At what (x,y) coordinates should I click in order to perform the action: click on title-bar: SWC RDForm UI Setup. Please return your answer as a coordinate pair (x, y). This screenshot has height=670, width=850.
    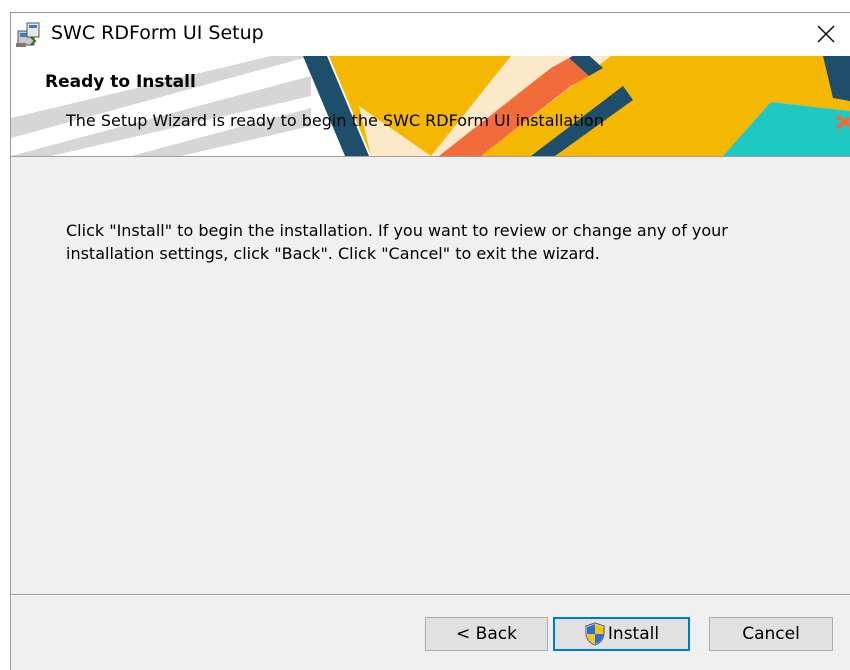
    Looking at the image, I should click on (430, 34).